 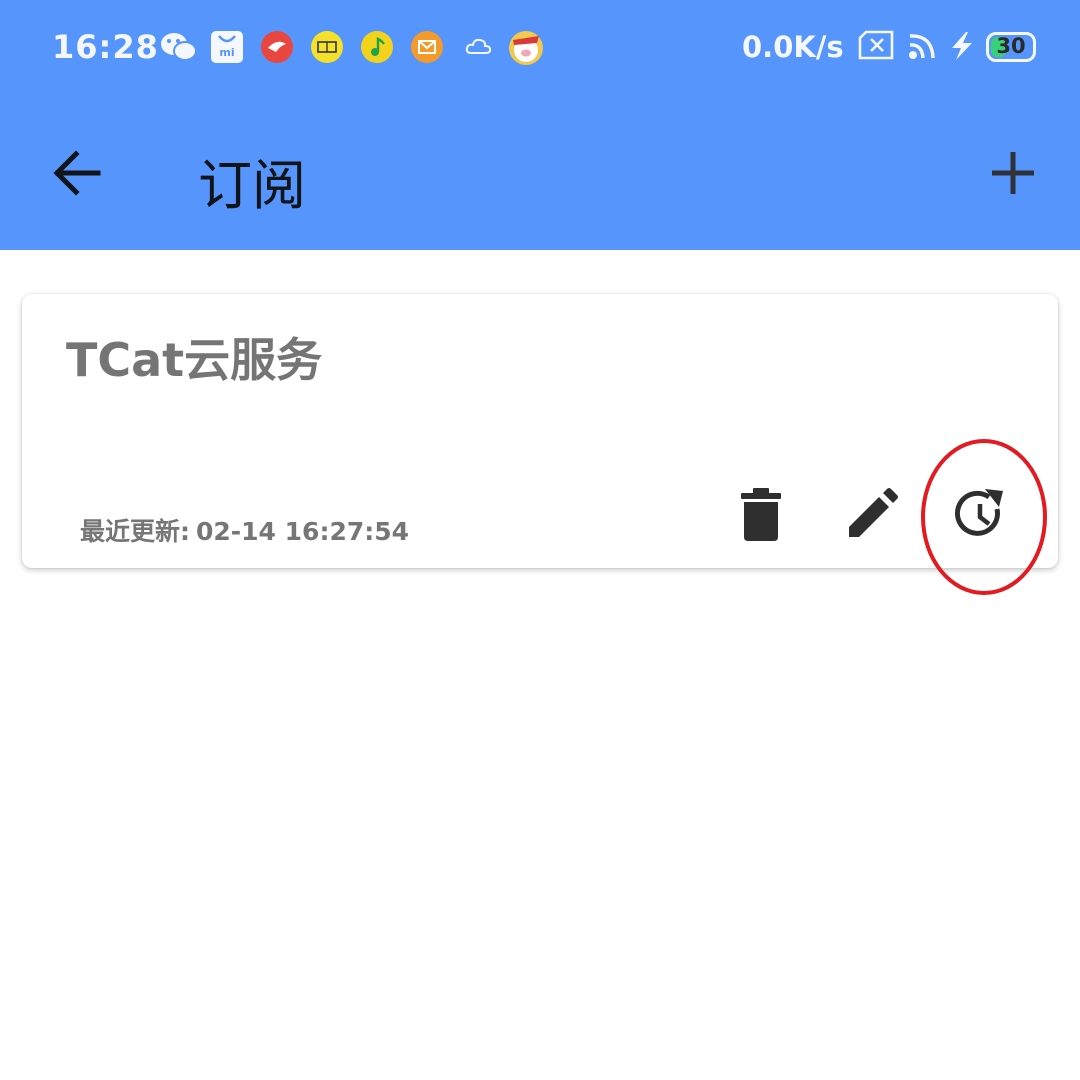 I want to click on battery-level: 30, so click(x=1011, y=46).